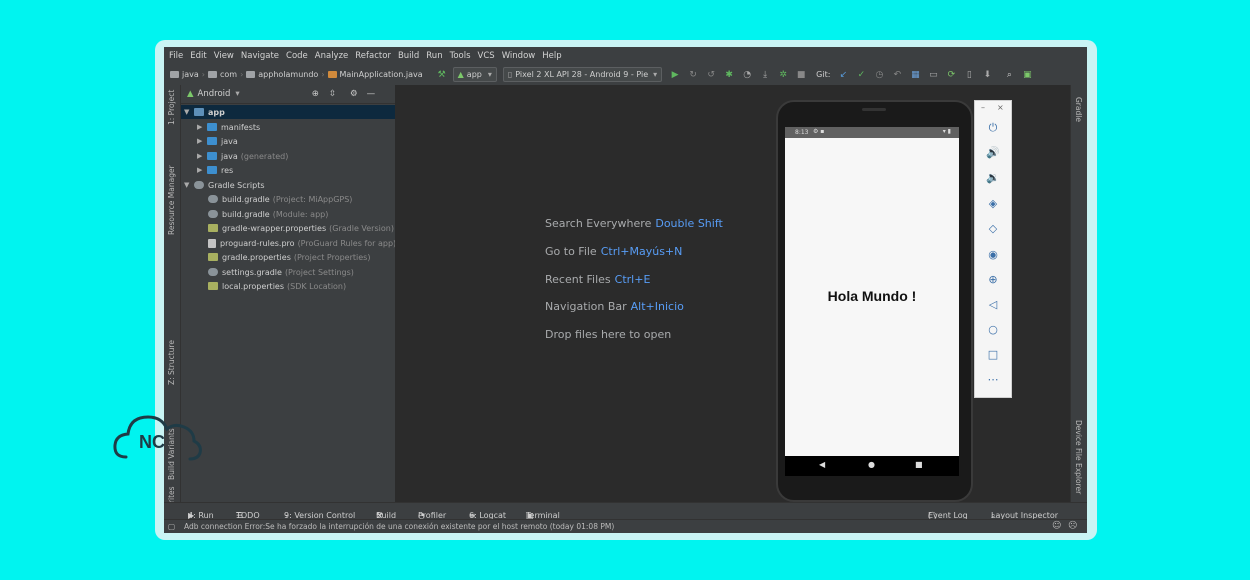 The height and width of the screenshot is (580, 1250). I want to click on menu-view: View, so click(224, 56).